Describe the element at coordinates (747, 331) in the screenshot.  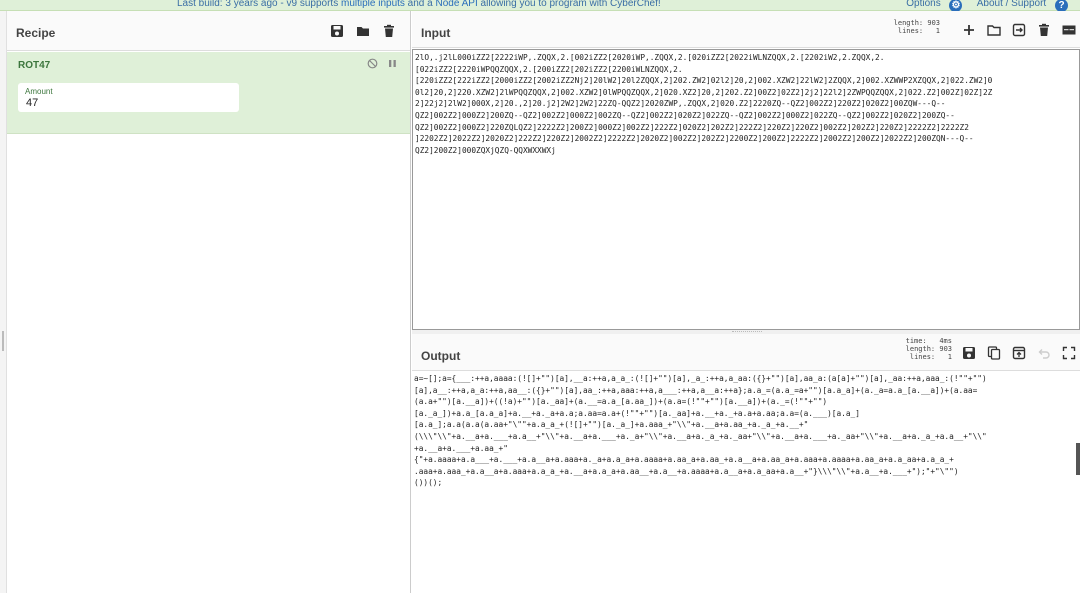
I see `divider-grip` at that location.